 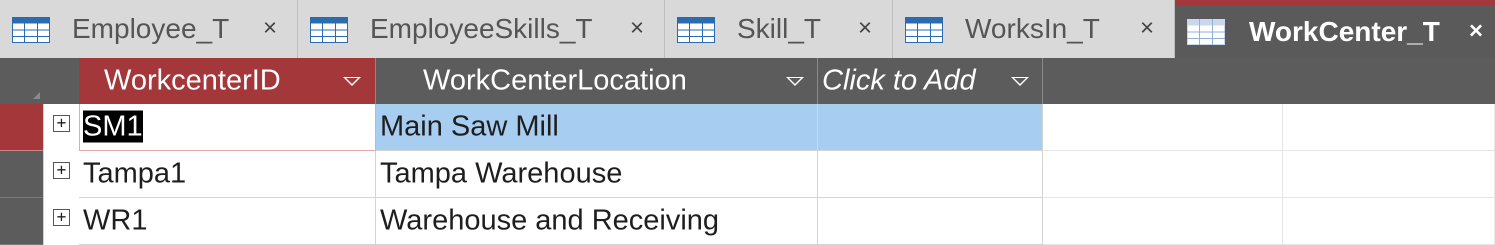 I want to click on cell-workcenterlocation: Main Saw Mill, so click(x=597, y=127).